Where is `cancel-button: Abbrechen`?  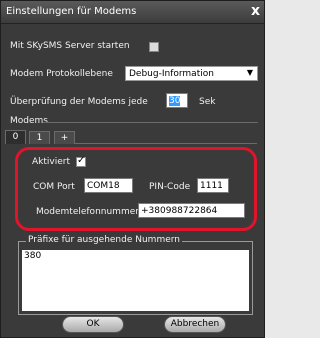 cancel-button: Abbrechen is located at coordinates (195, 324).